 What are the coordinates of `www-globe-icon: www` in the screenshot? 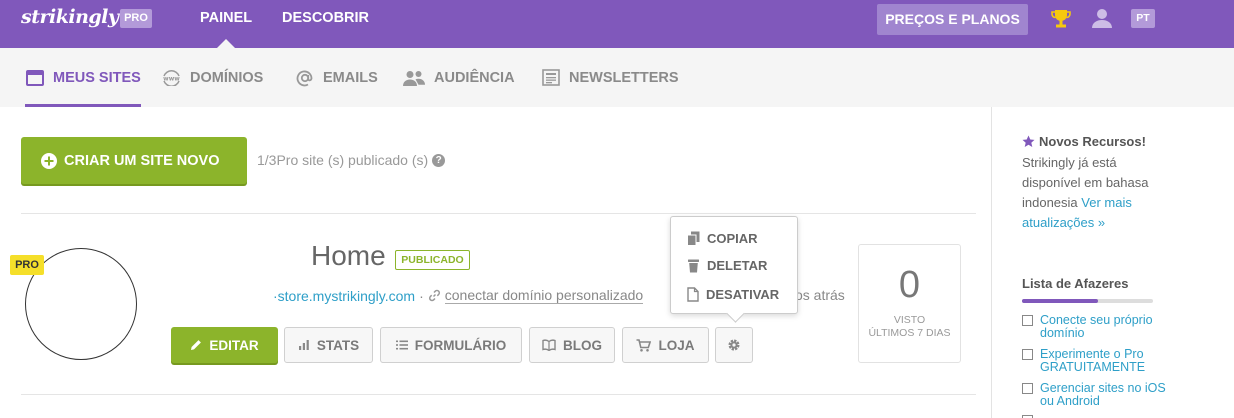 It's located at (171, 77).